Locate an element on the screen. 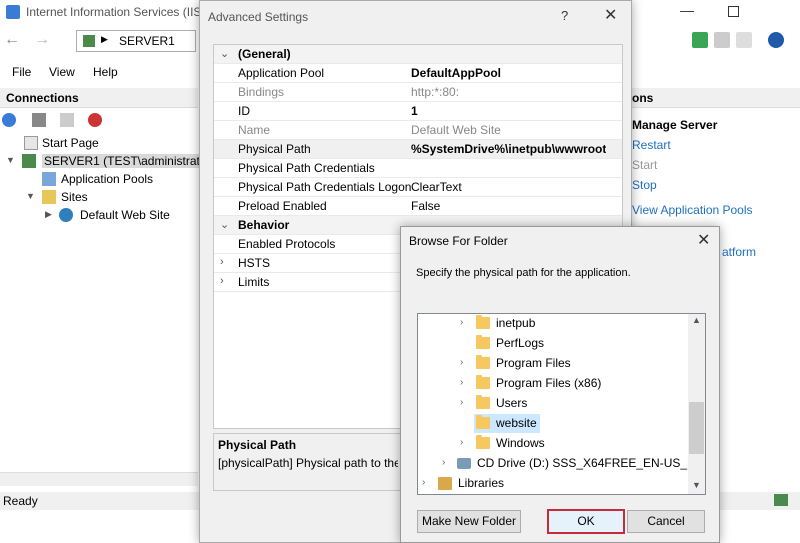 This screenshot has height=543, width=800. iis-app-icon is located at coordinates (13, 12).